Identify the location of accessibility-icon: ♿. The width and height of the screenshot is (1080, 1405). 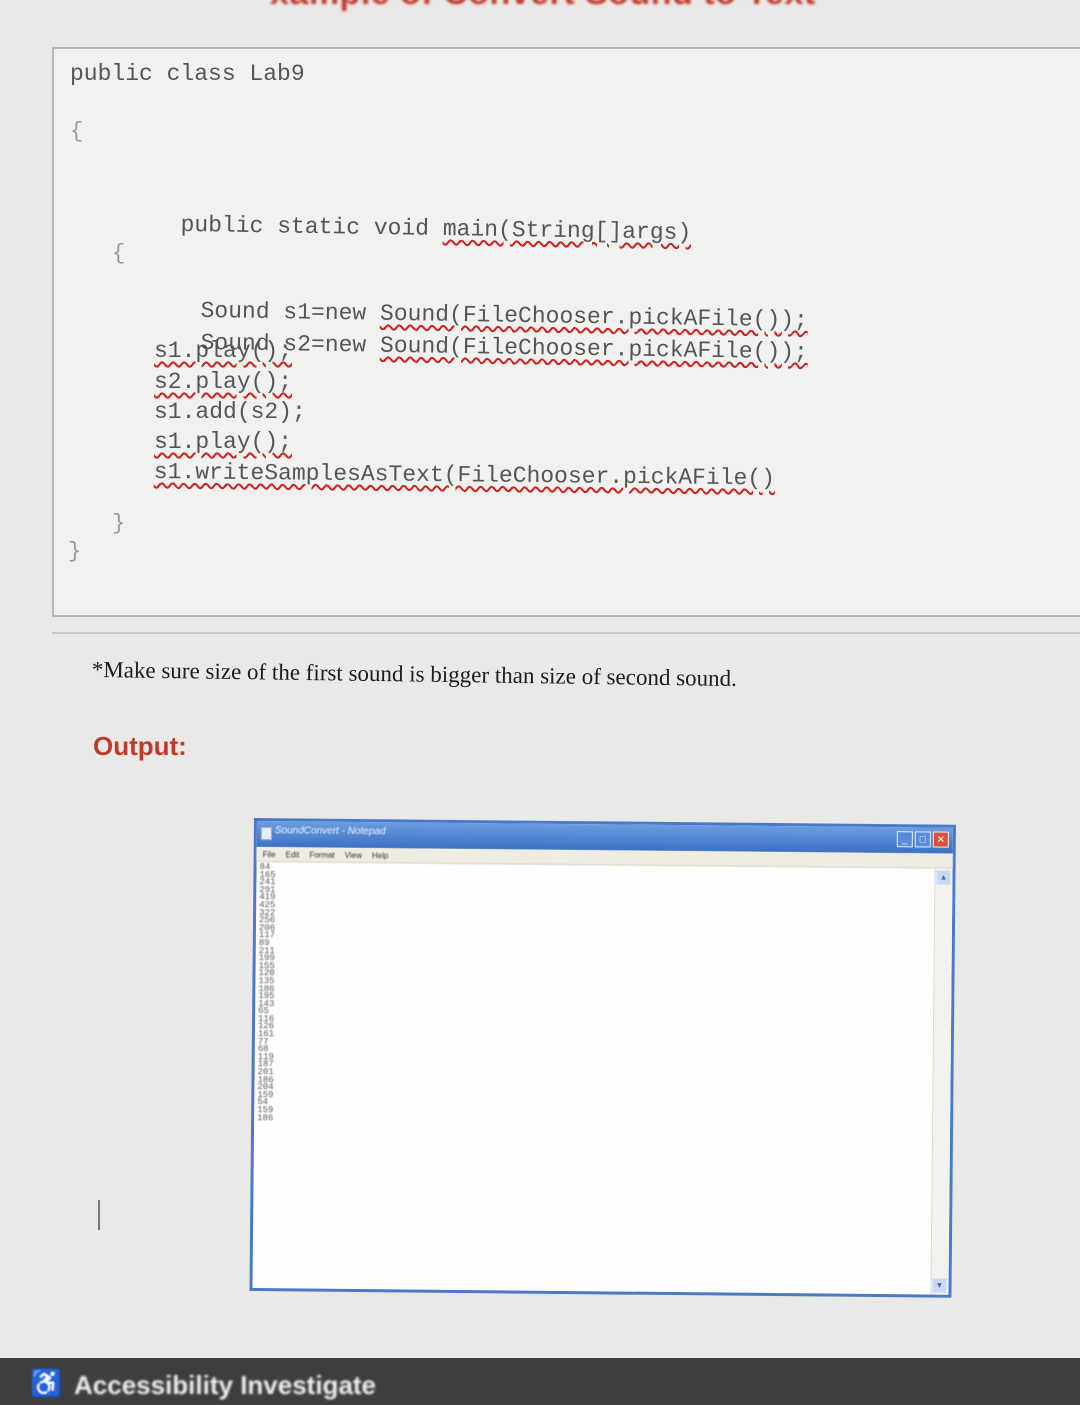
(46, 1383).